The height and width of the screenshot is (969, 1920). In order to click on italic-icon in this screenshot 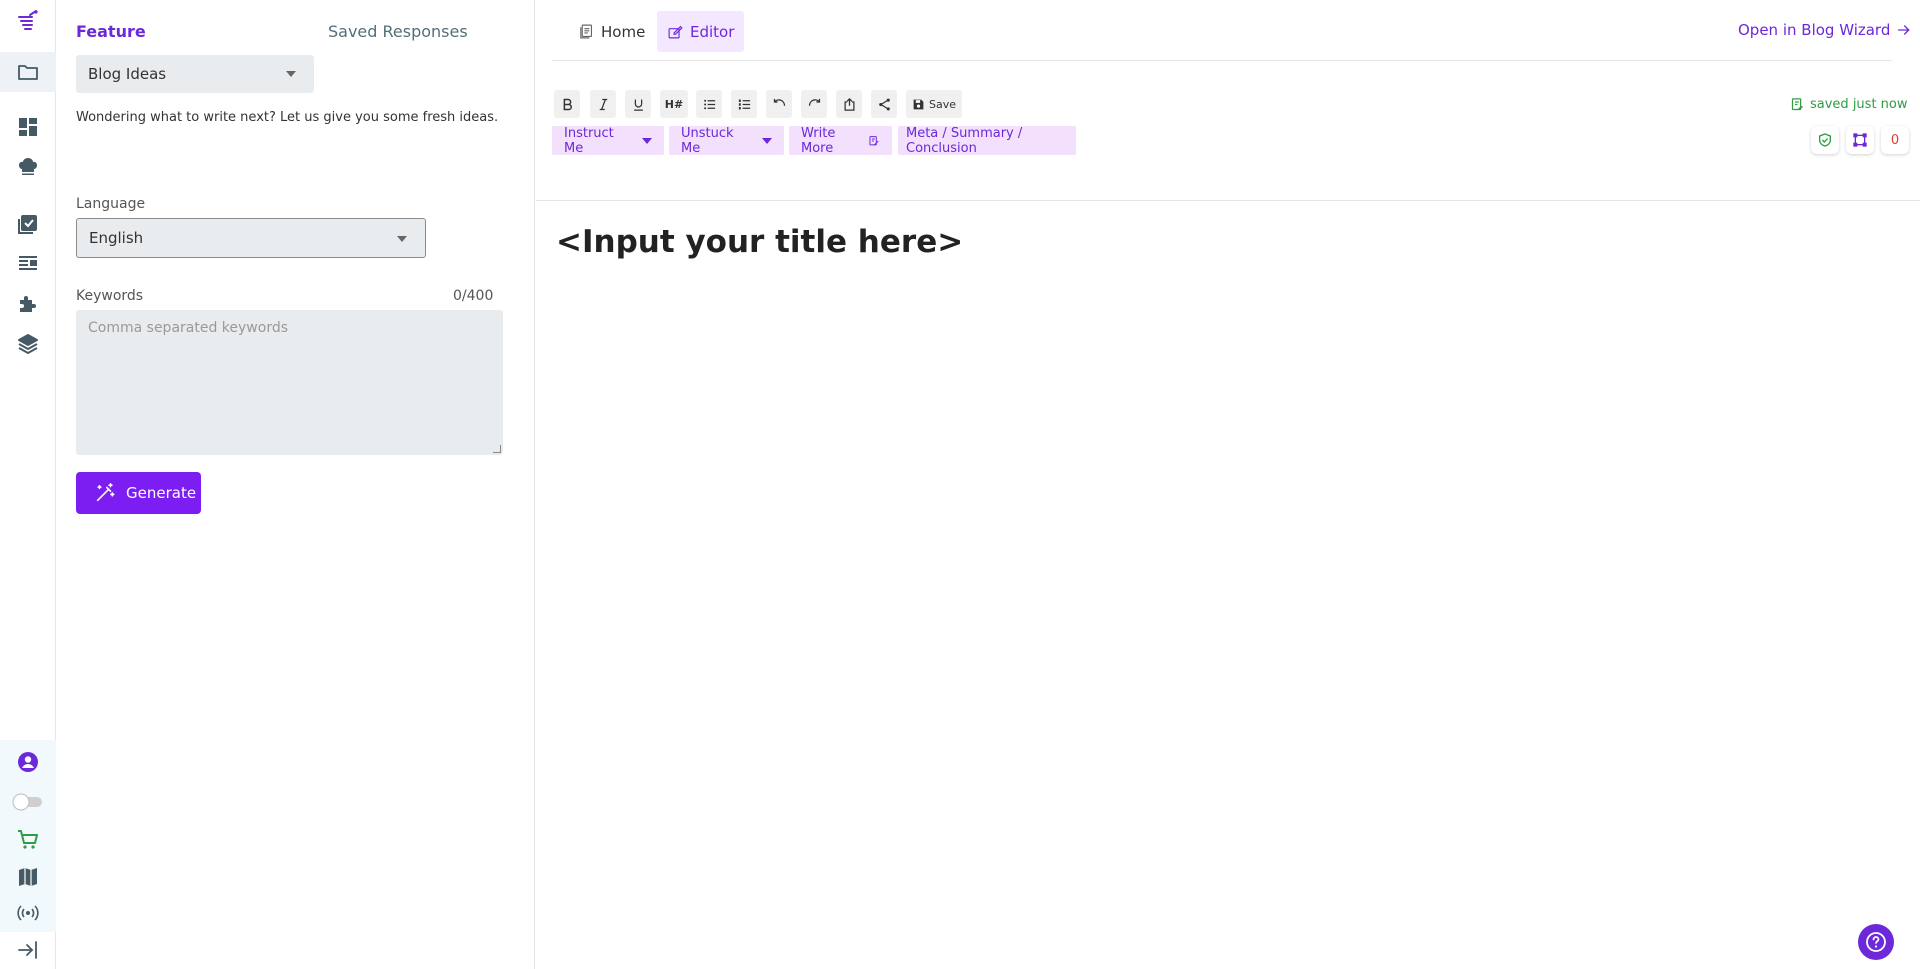, I will do `click(603, 104)`.